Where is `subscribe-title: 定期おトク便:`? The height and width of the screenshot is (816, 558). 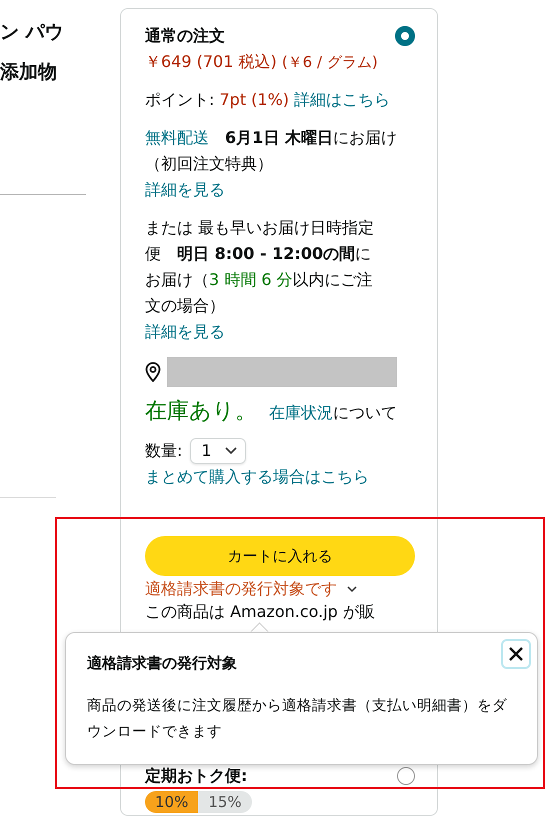
subscribe-title: 定期おトク便: is located at coordinates (196, 776).